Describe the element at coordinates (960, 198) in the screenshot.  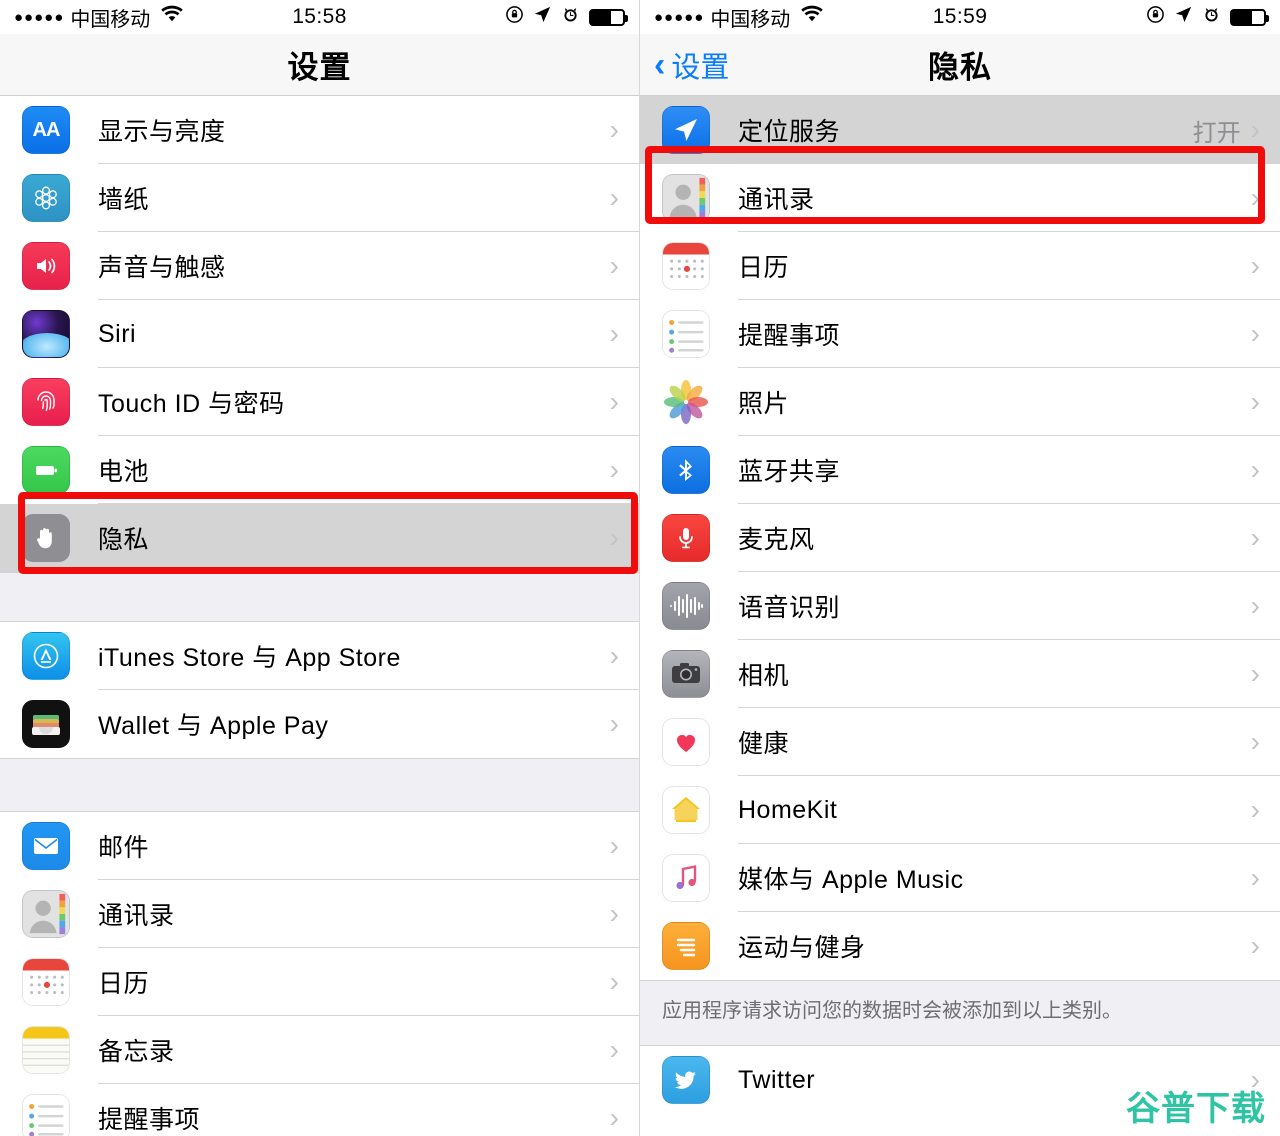
I see `privacy-row-contacts: 通讯录 ›` at that location.